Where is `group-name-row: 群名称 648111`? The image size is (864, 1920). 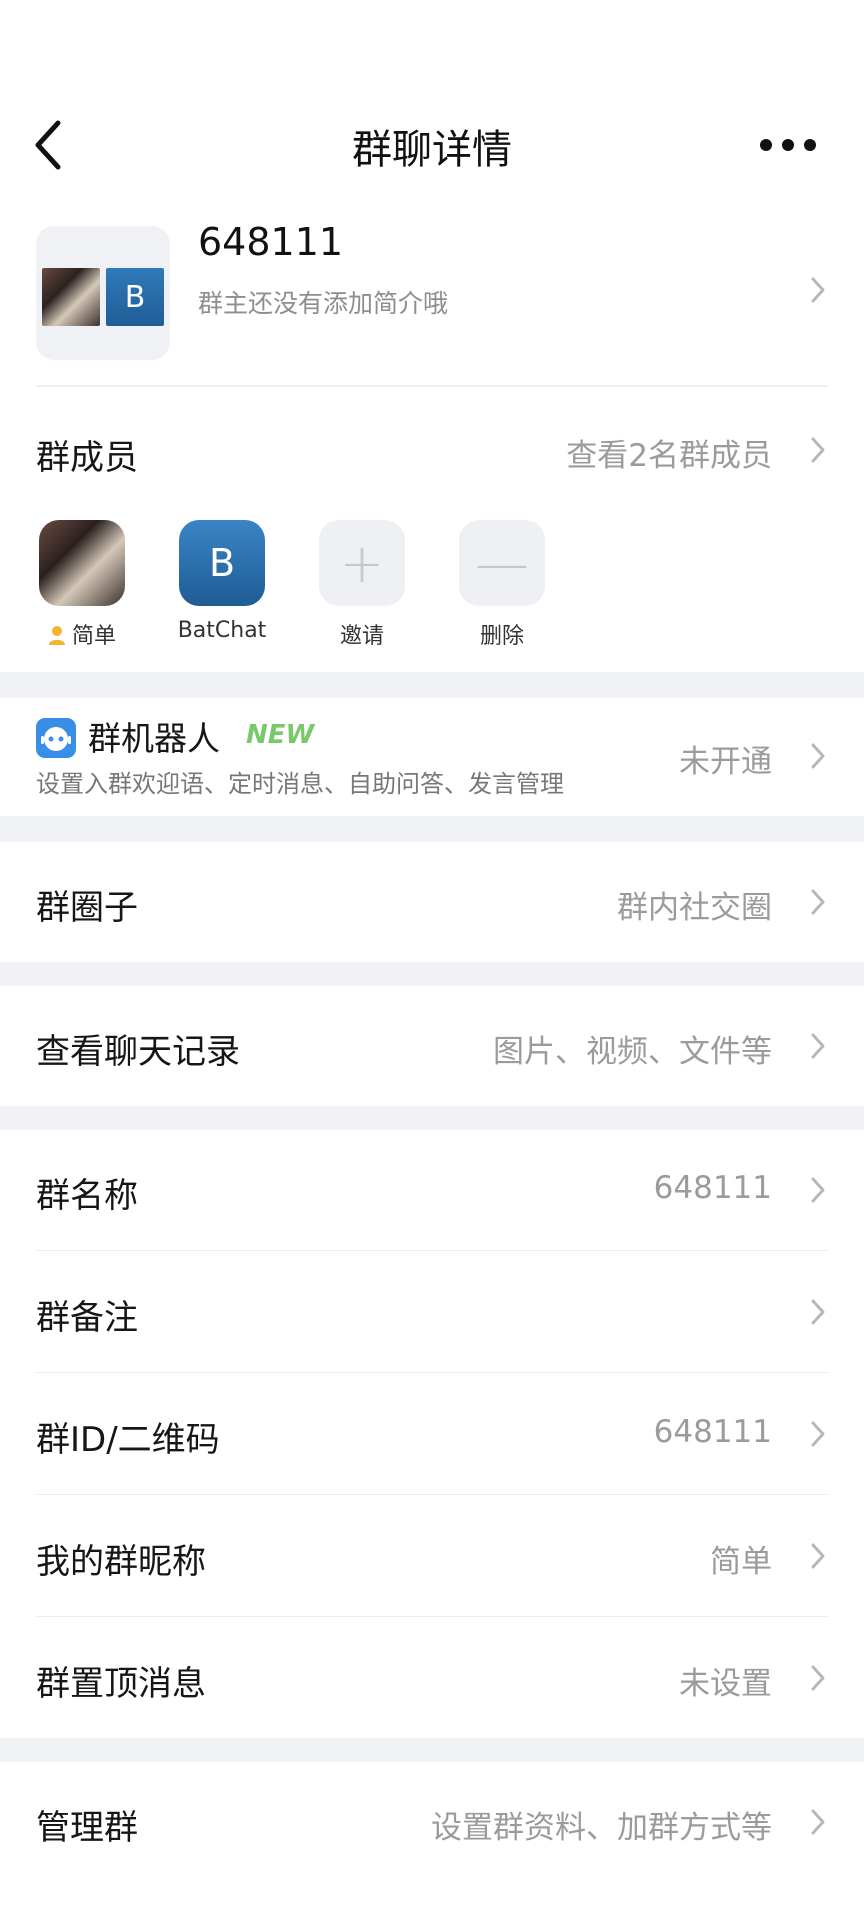 group-name-row: 群名称 648111 is located at coordinates (432, 1190).